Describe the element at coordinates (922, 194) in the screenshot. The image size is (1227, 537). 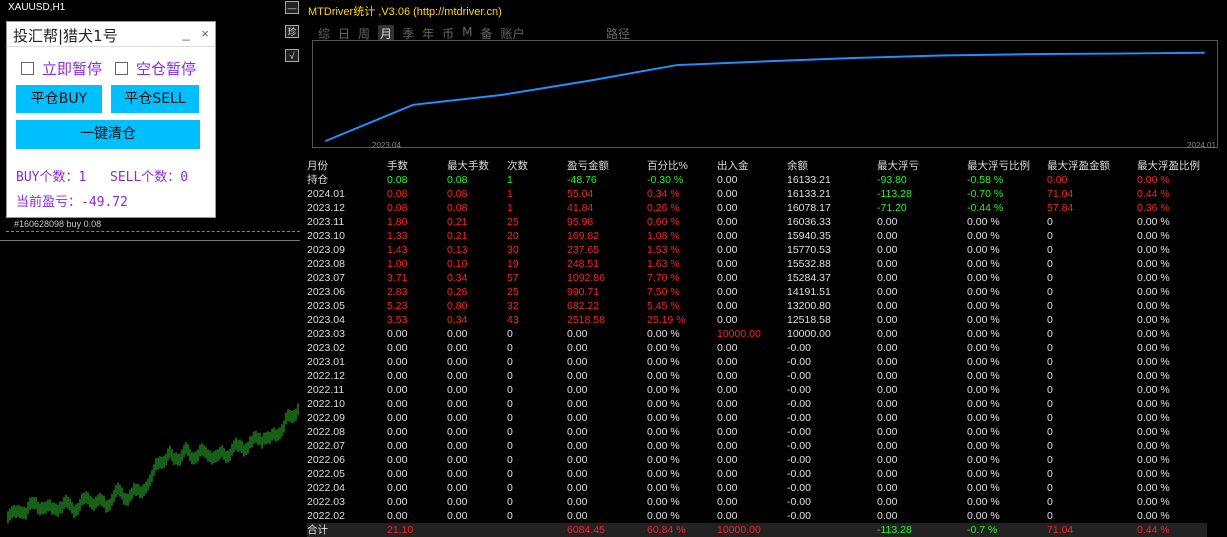
I see `table-cell: -113.28` at that location.